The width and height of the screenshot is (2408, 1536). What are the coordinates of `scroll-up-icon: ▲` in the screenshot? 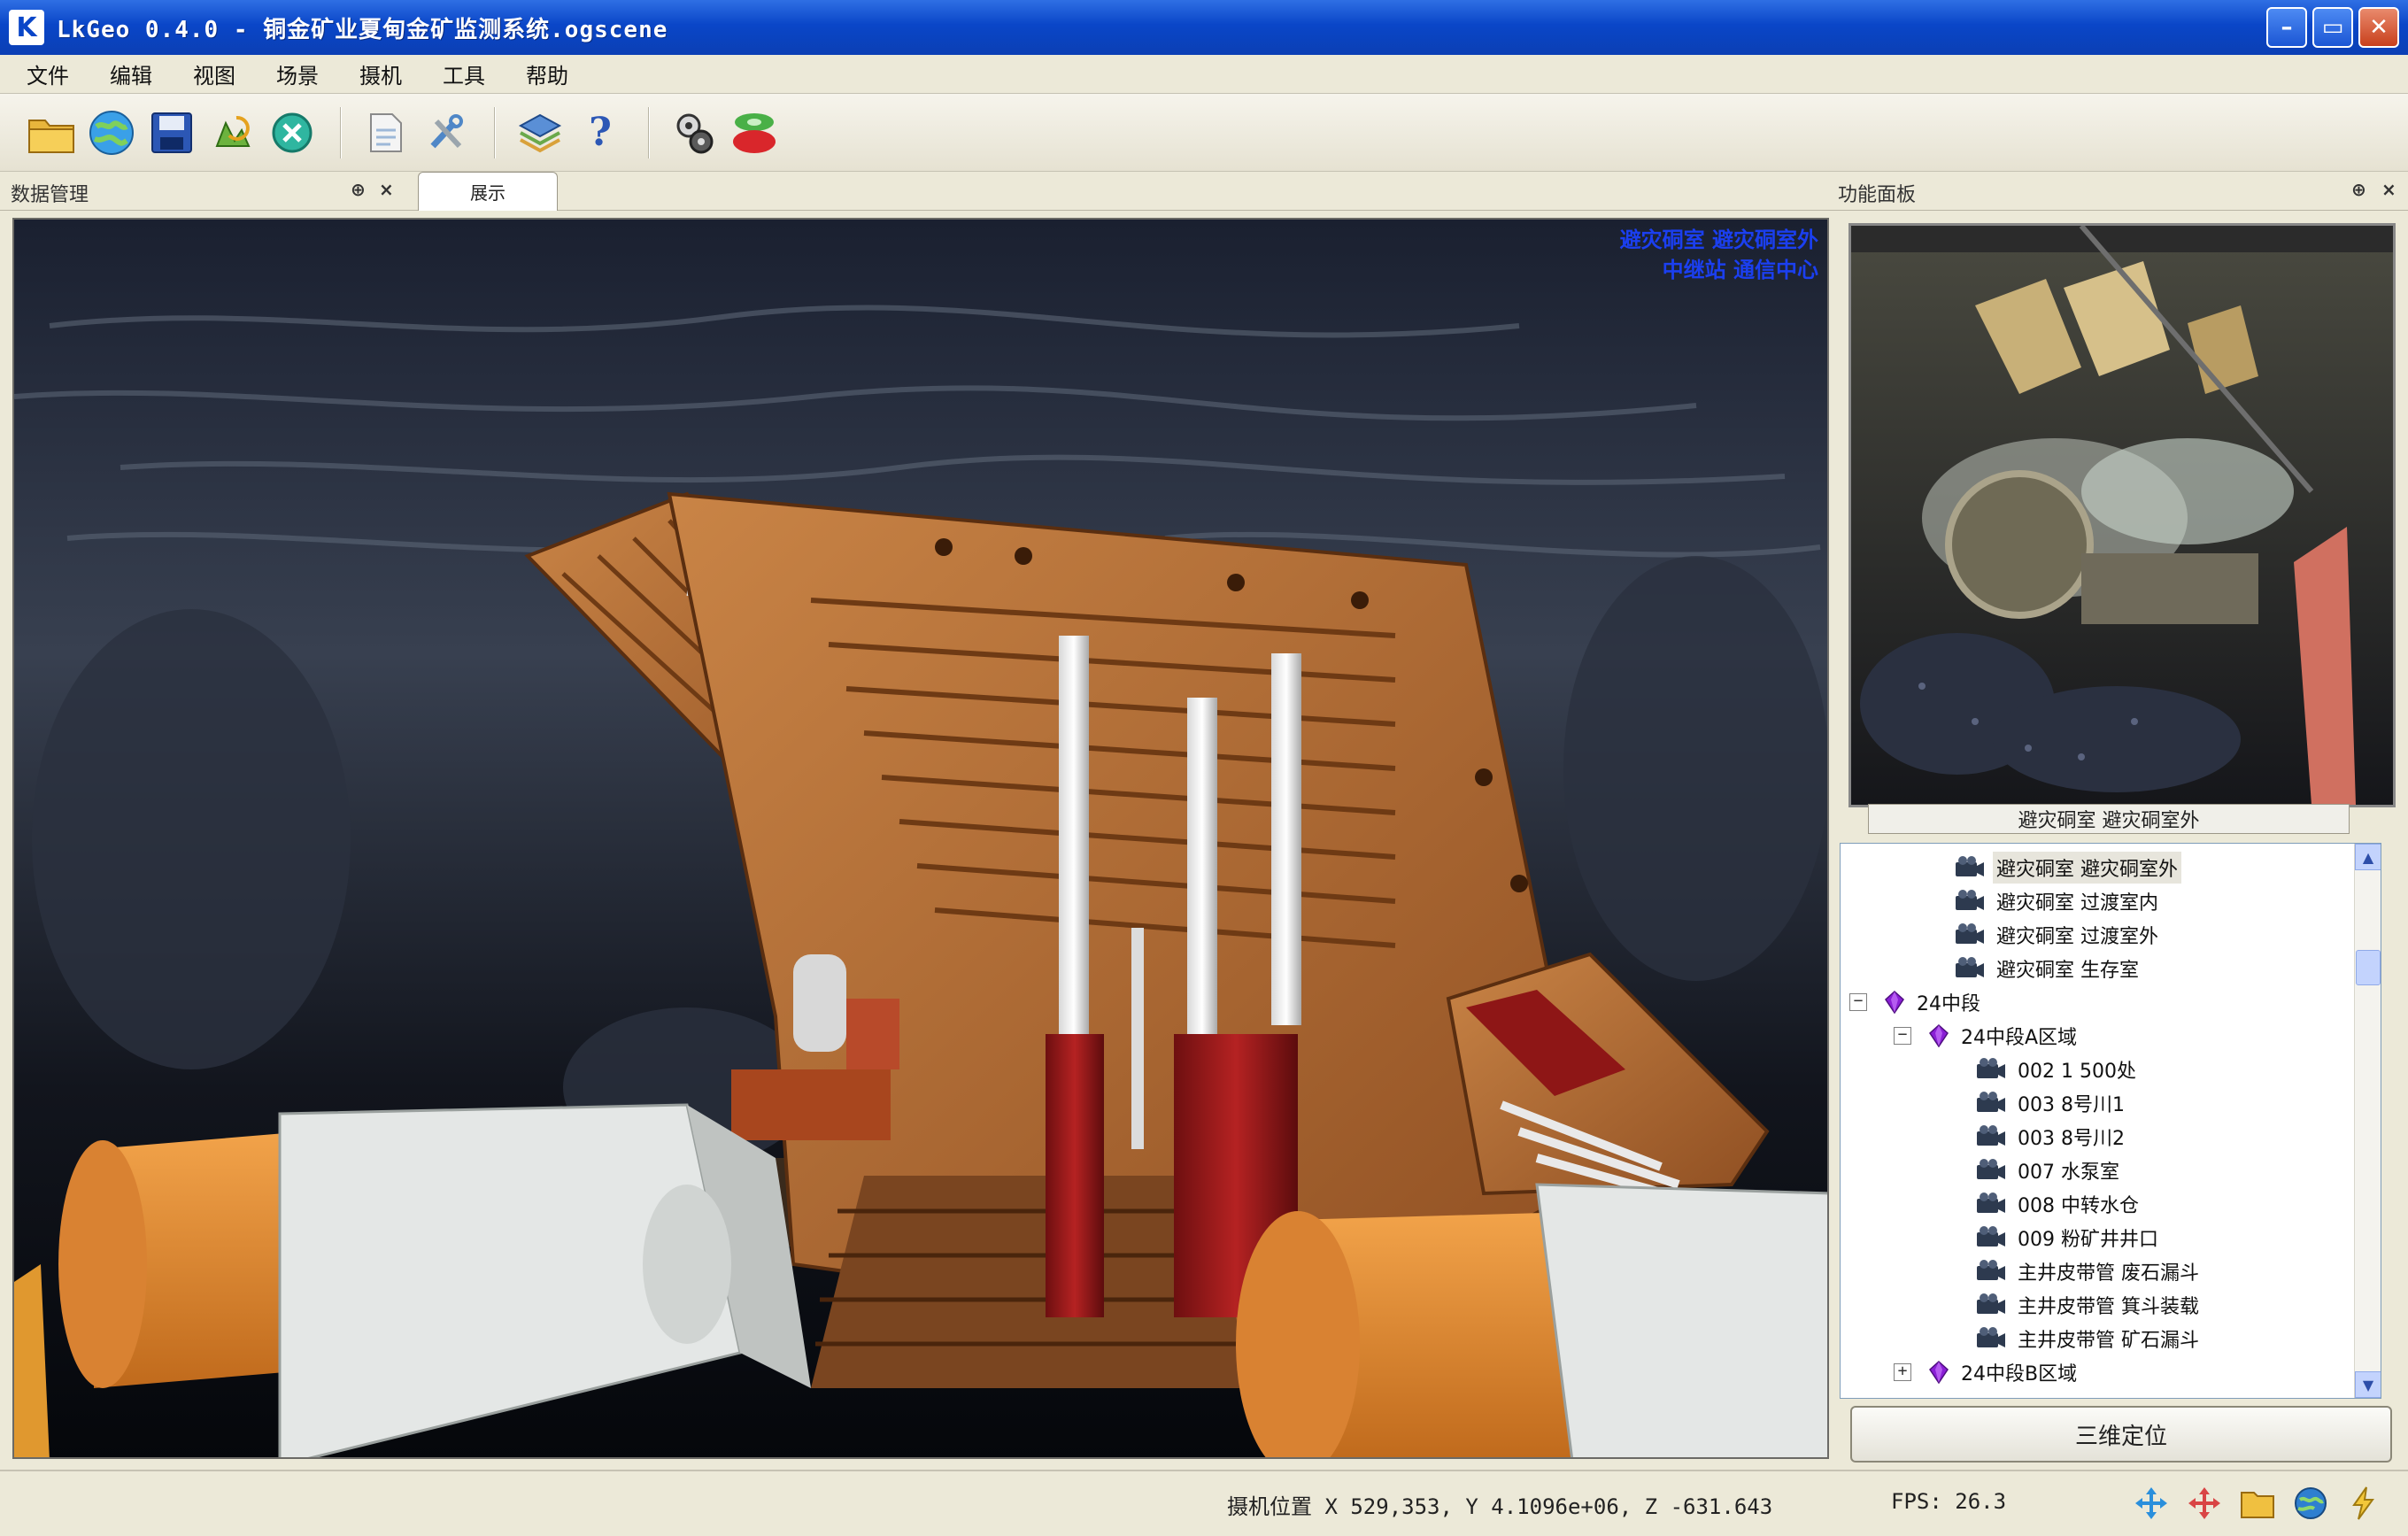 It's located at (2368, 857).